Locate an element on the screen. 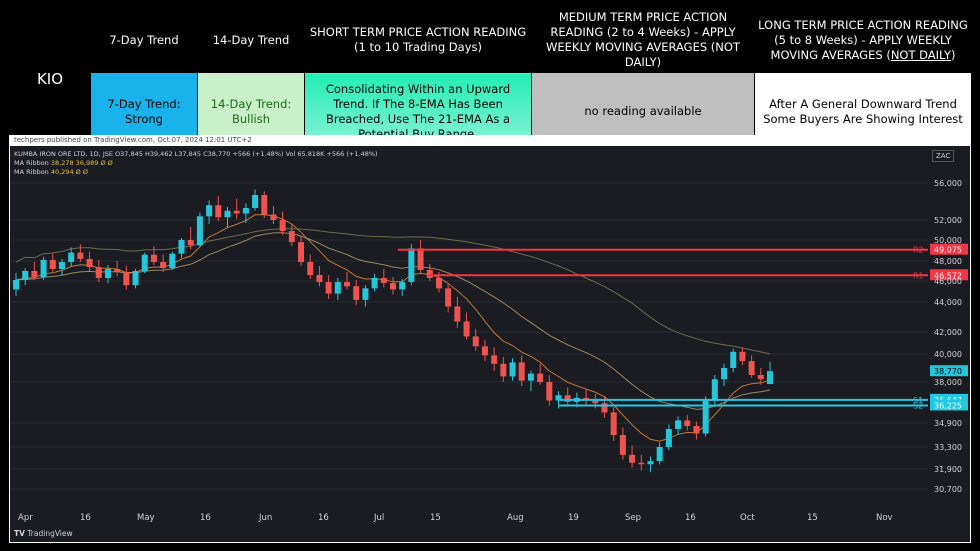 The image size is (980, 551). y-tick-label: 50,000 is located at coordinates (948, 240).